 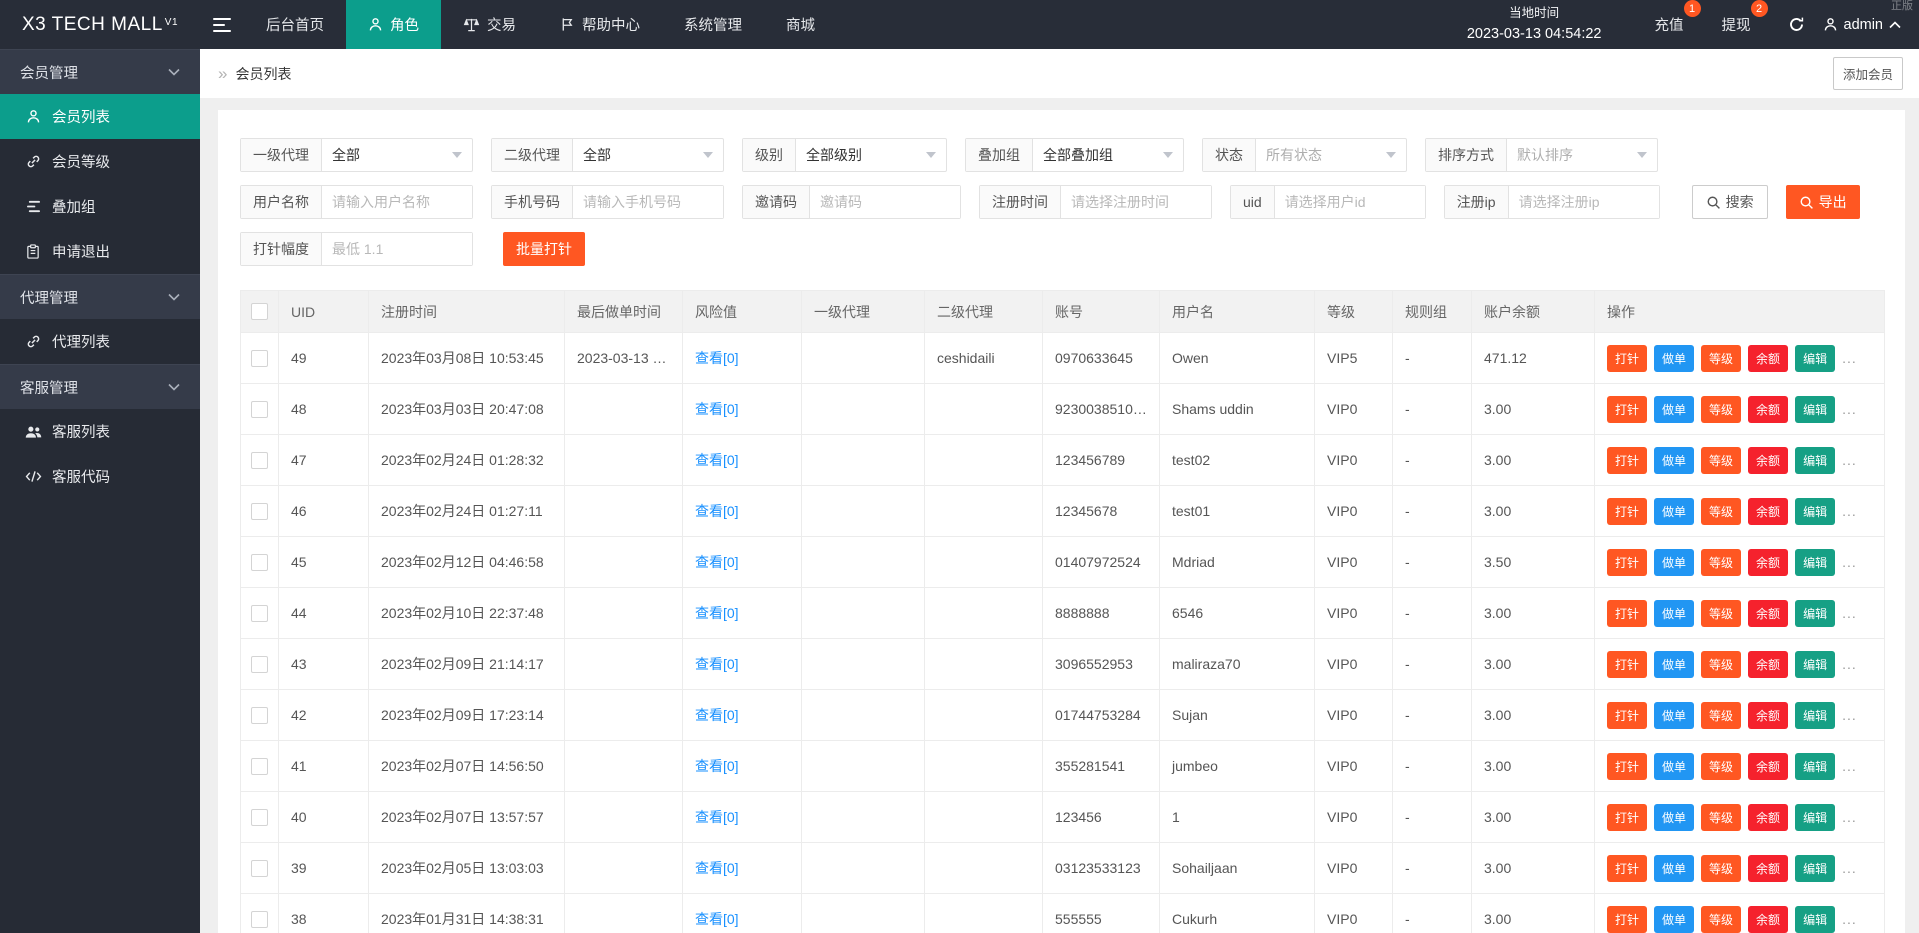 I want to click on batch-inject-button: 批量打针, so click(x=544, y=249).